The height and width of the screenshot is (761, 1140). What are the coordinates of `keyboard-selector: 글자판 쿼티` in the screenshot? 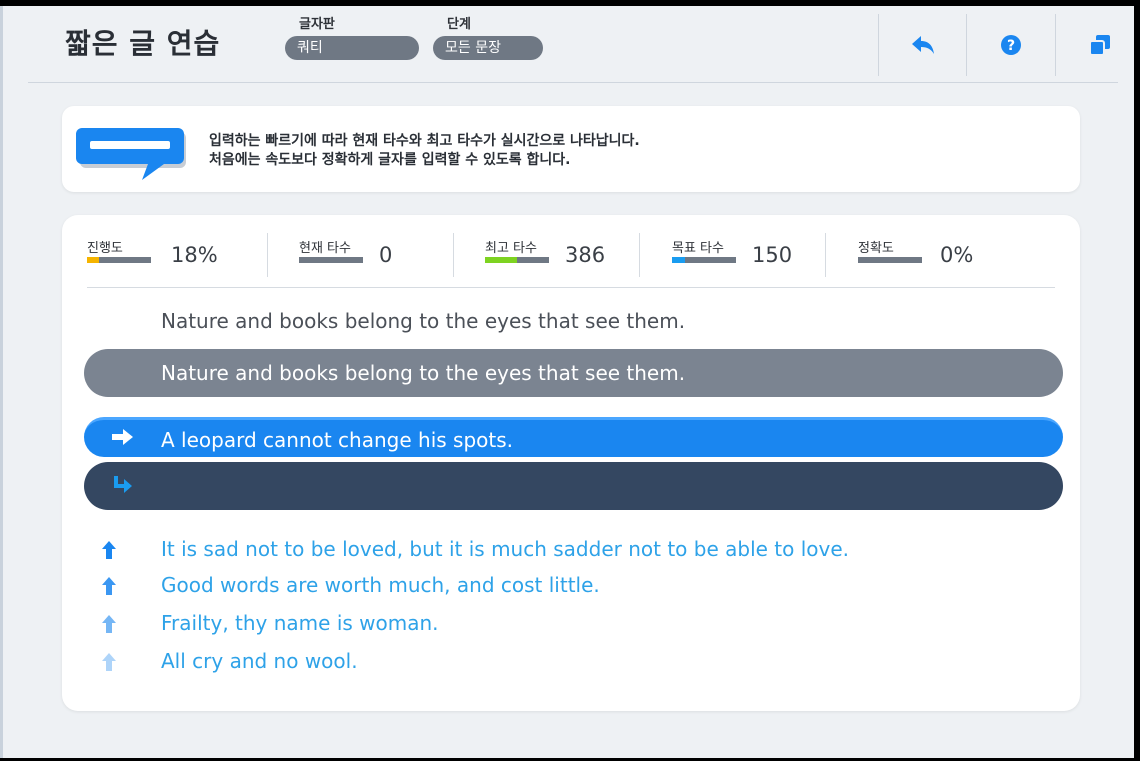 It's located at (352, 38).